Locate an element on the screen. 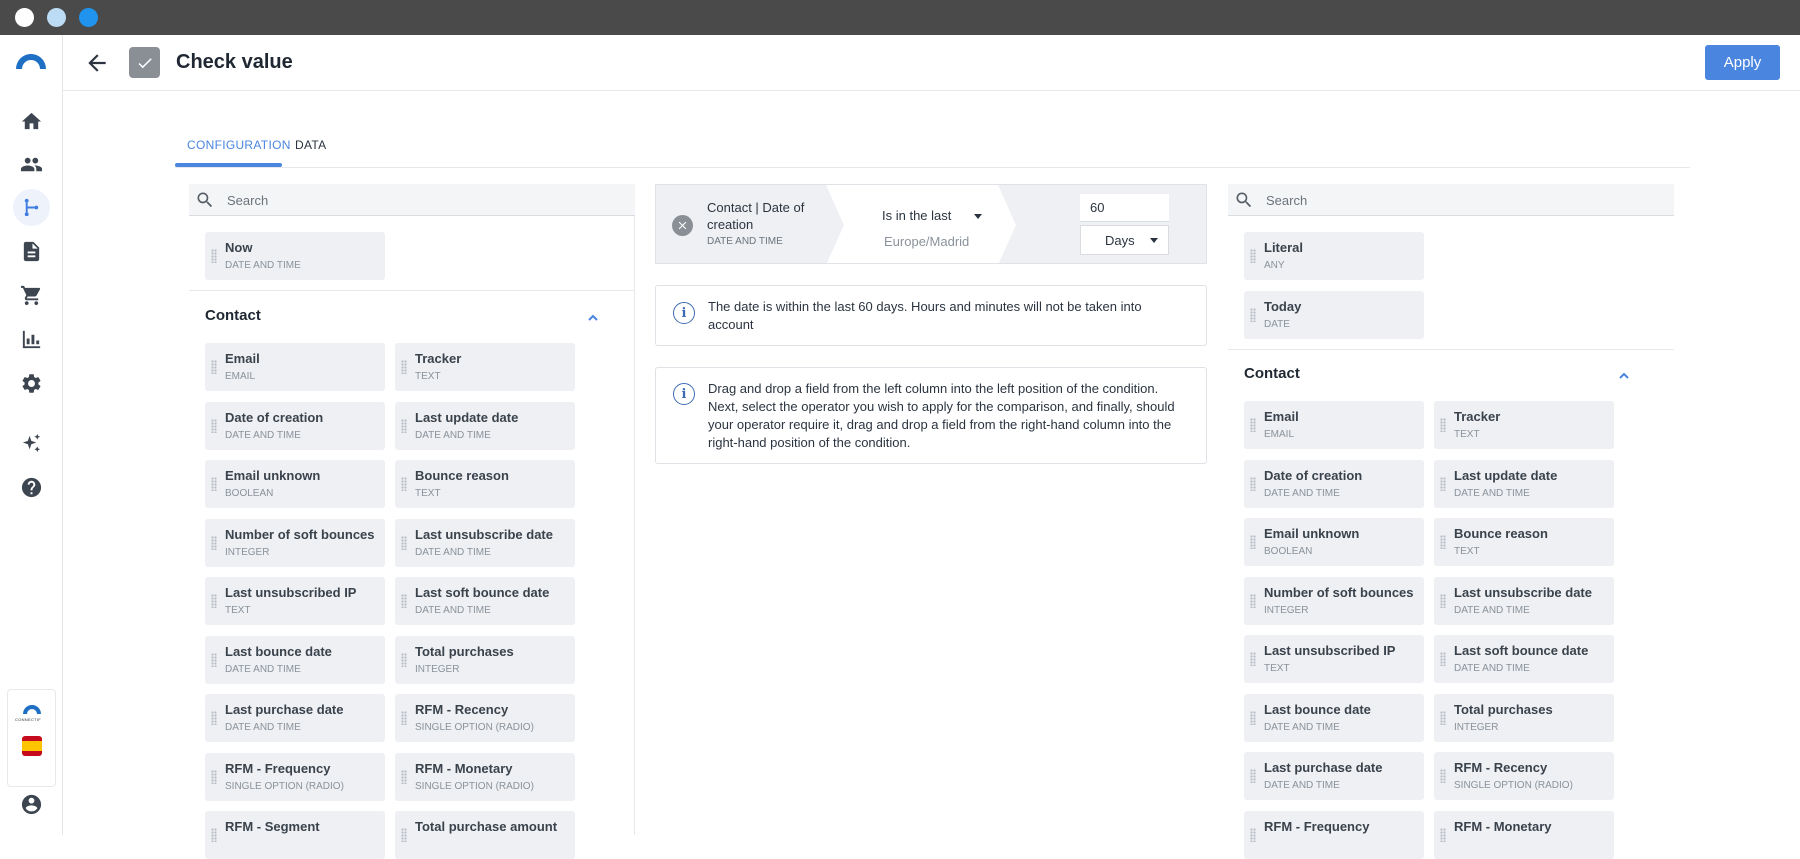 The height and width of the screenshot is (859, 1800). condition-left-field: Contact | Date of creation is located at coordinates (762, 216).